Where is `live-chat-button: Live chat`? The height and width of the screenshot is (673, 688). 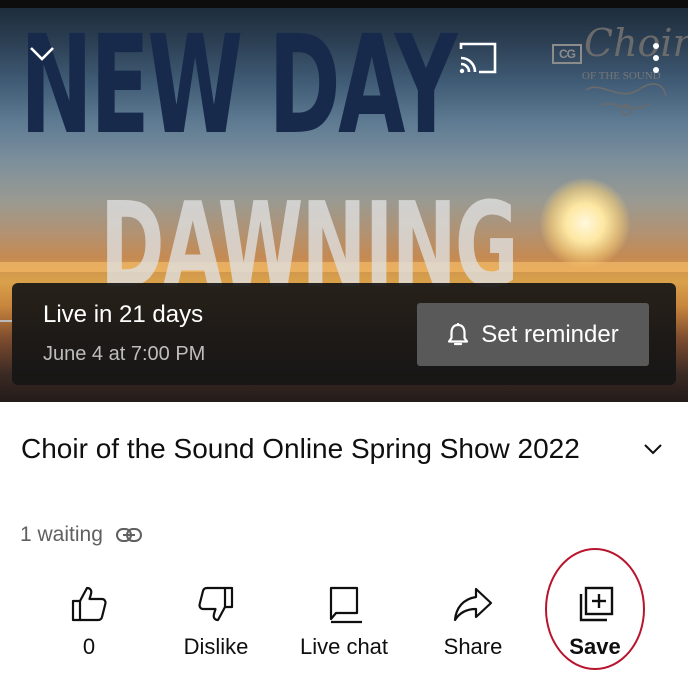
live-chat-button: Live chat is located at coordinates (344, 619).